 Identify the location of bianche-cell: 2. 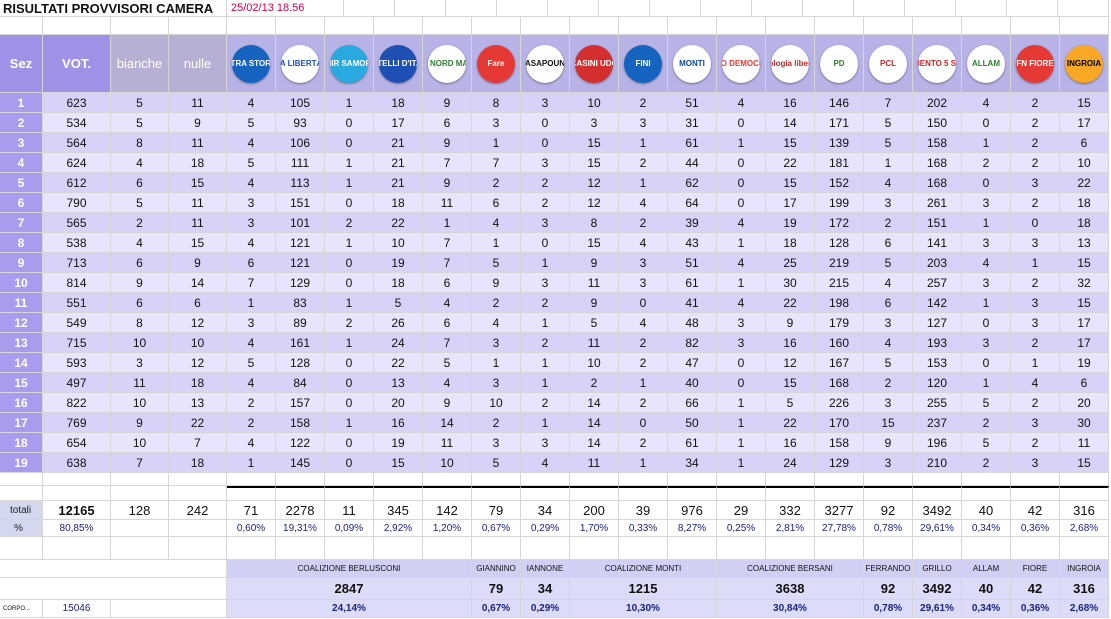
(140, 223).